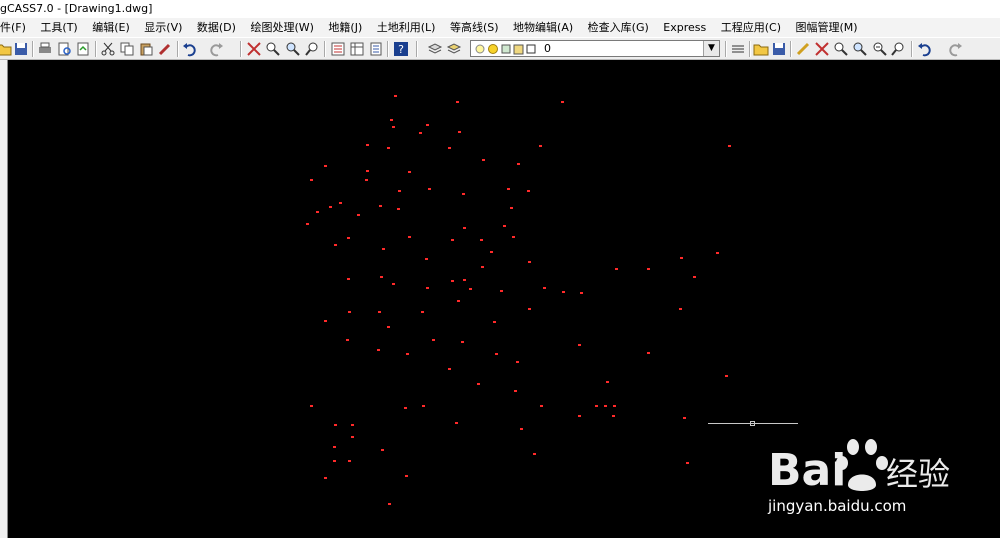  Describe the element at coordinates (595, 48) in the screenshot. I see `layer-combo: 0 ▼` at that location.